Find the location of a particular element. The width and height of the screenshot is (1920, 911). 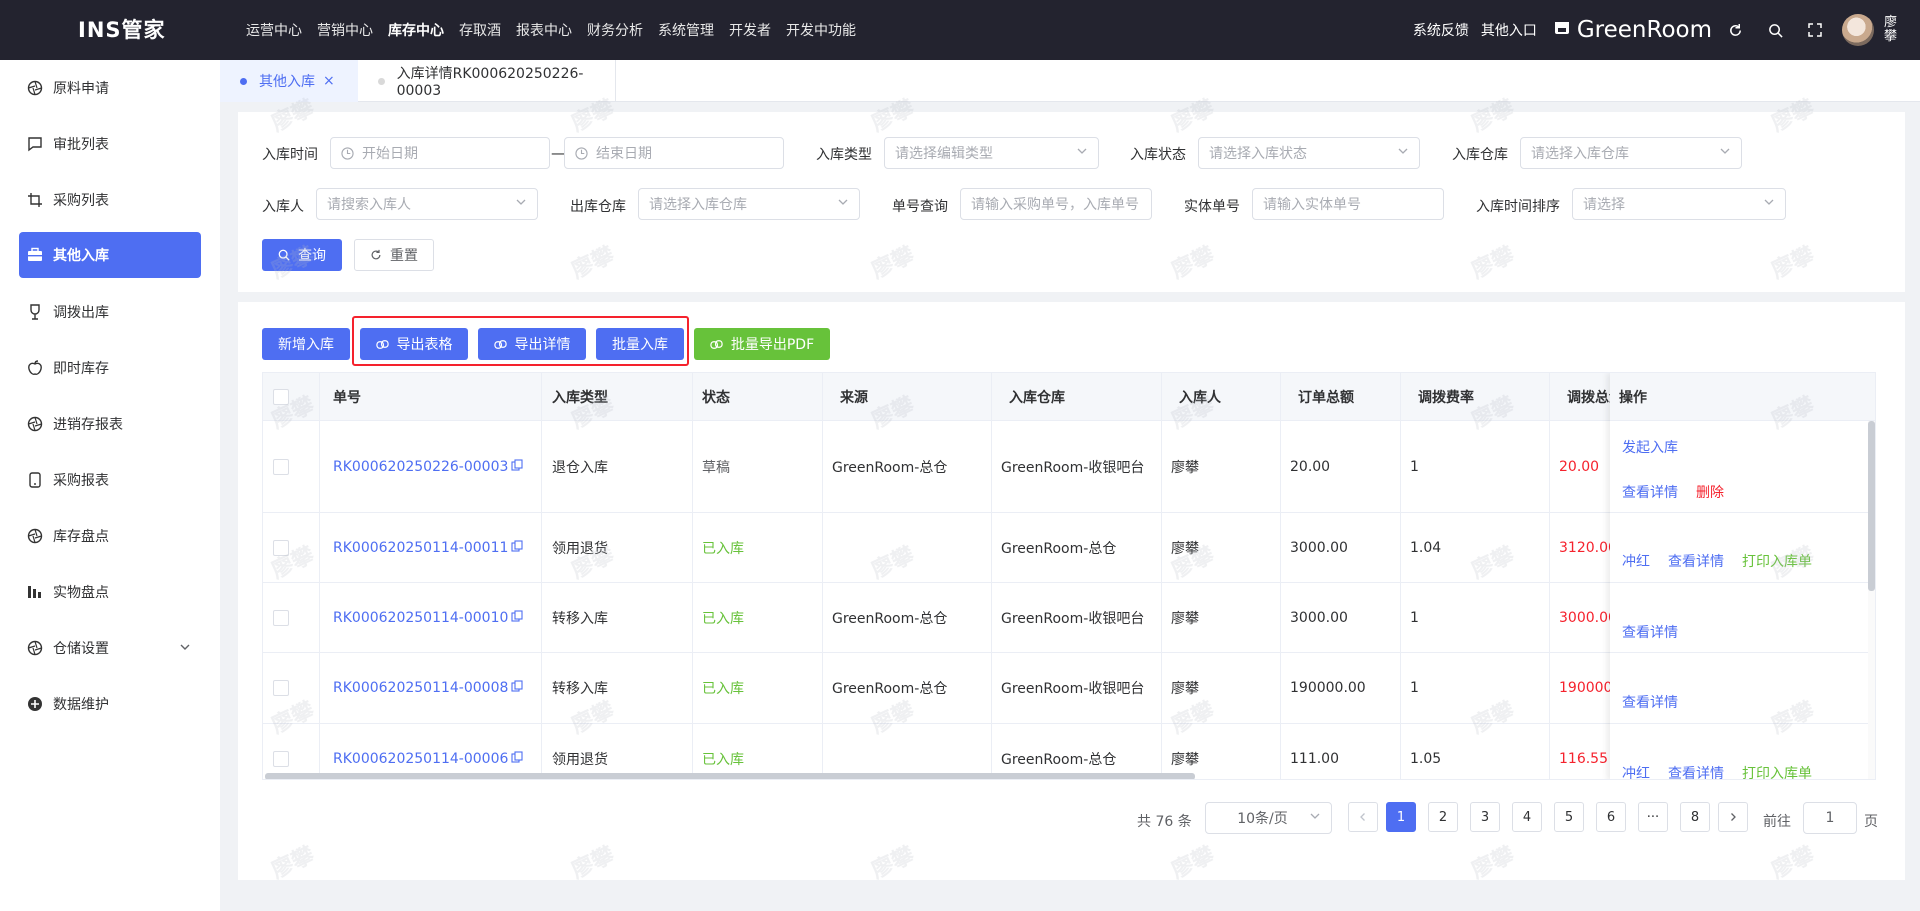

nav-marketing: 营销中心 is located at coordinates (345, 30).